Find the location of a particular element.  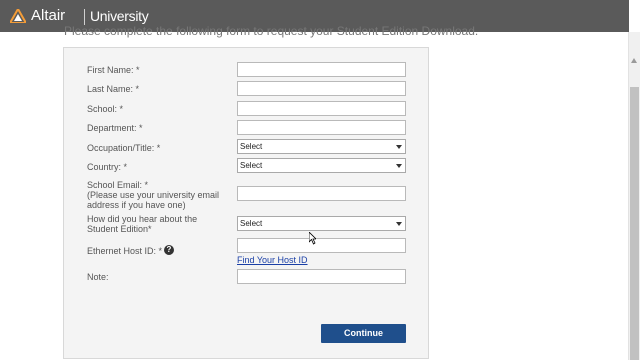

first-name-input is located at coordinates (321, 69).